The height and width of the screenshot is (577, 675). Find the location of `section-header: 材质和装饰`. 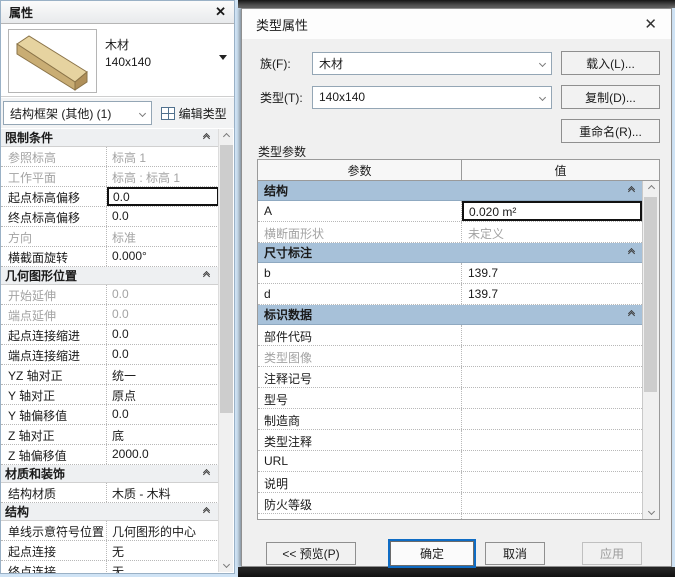

section-header: 材质和装饰 is located at coordinates (110, 474).